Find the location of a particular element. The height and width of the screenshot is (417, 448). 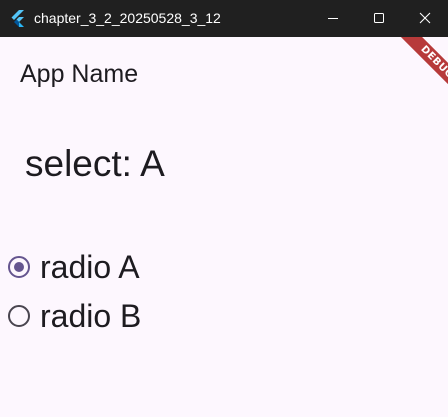

radio-button-unselected is located at coordinates (19, 316).